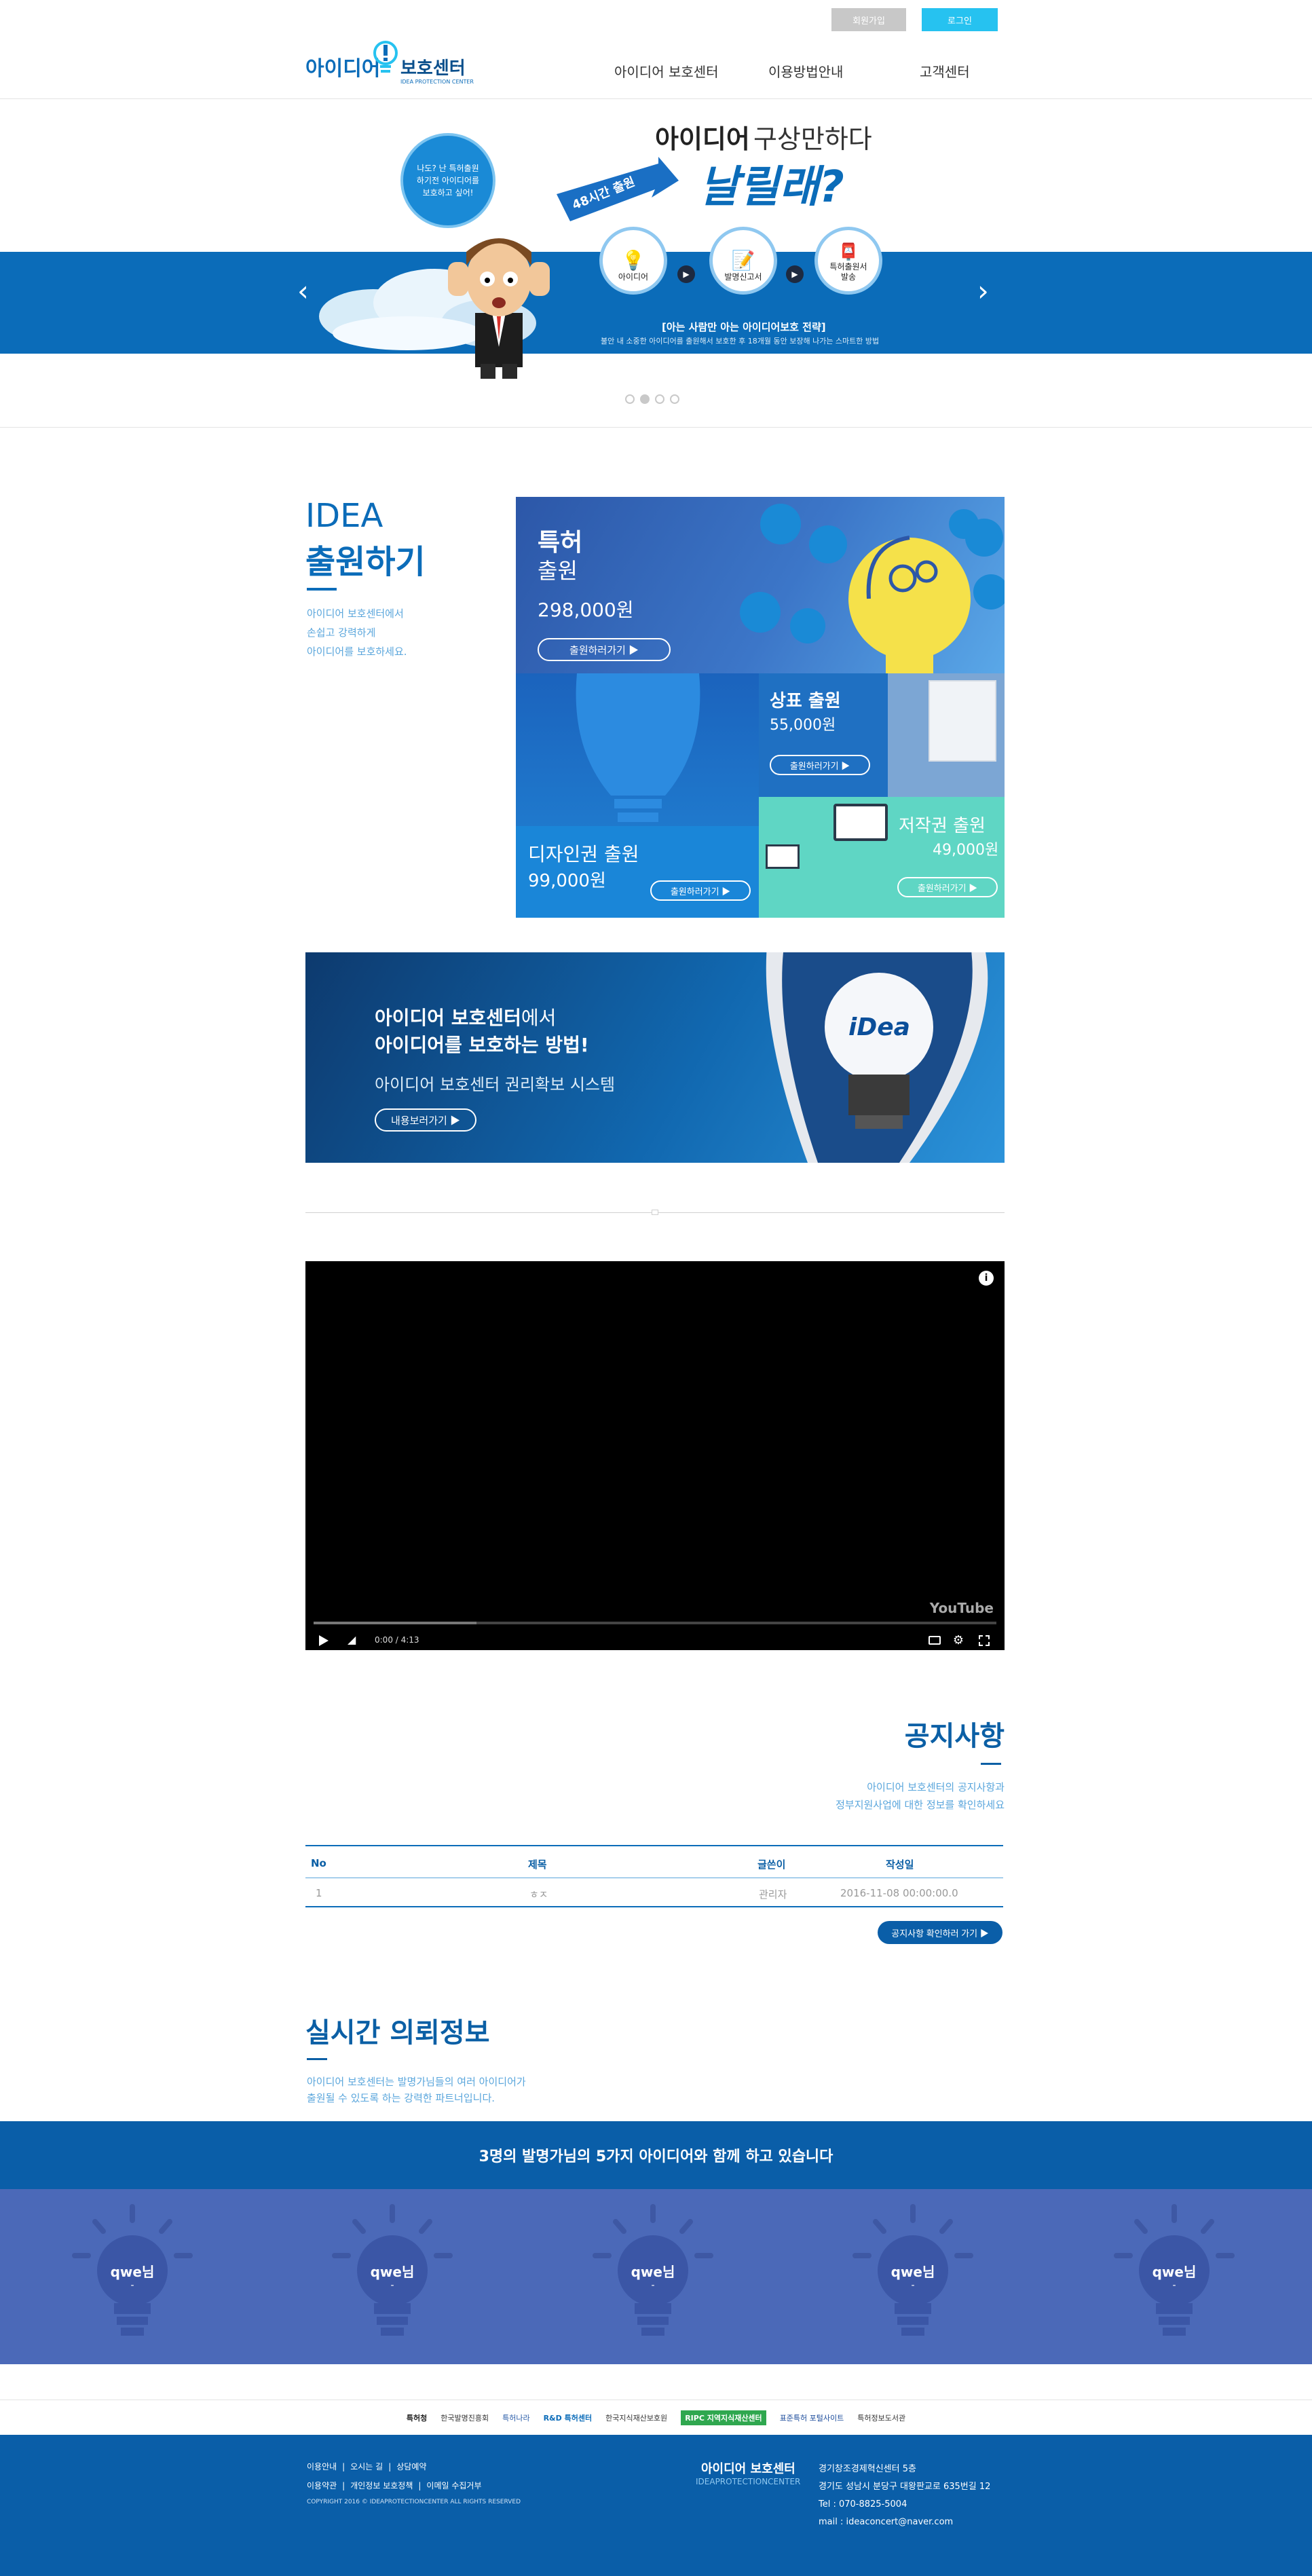 The width and height of the screenshot is (1312, 2576). Describe the element at coordinates (426, 1120) in the screenshot. I see `protect-banner-button: 내용보러가기 ▶` at that location.